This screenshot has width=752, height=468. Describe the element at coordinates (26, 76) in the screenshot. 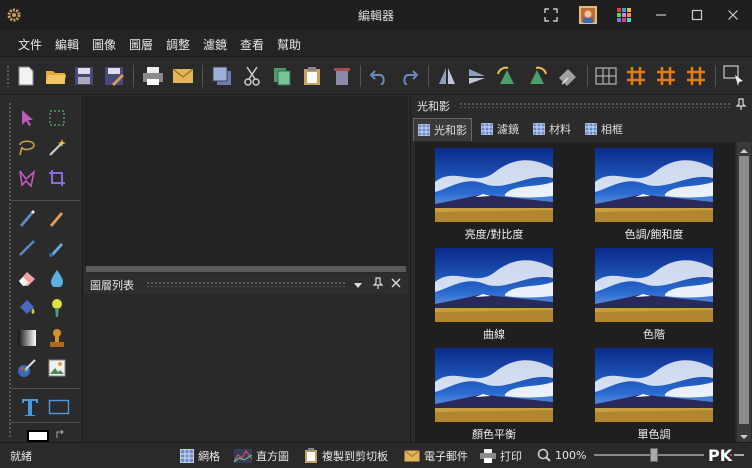

I see `new-file-icon` at that location.